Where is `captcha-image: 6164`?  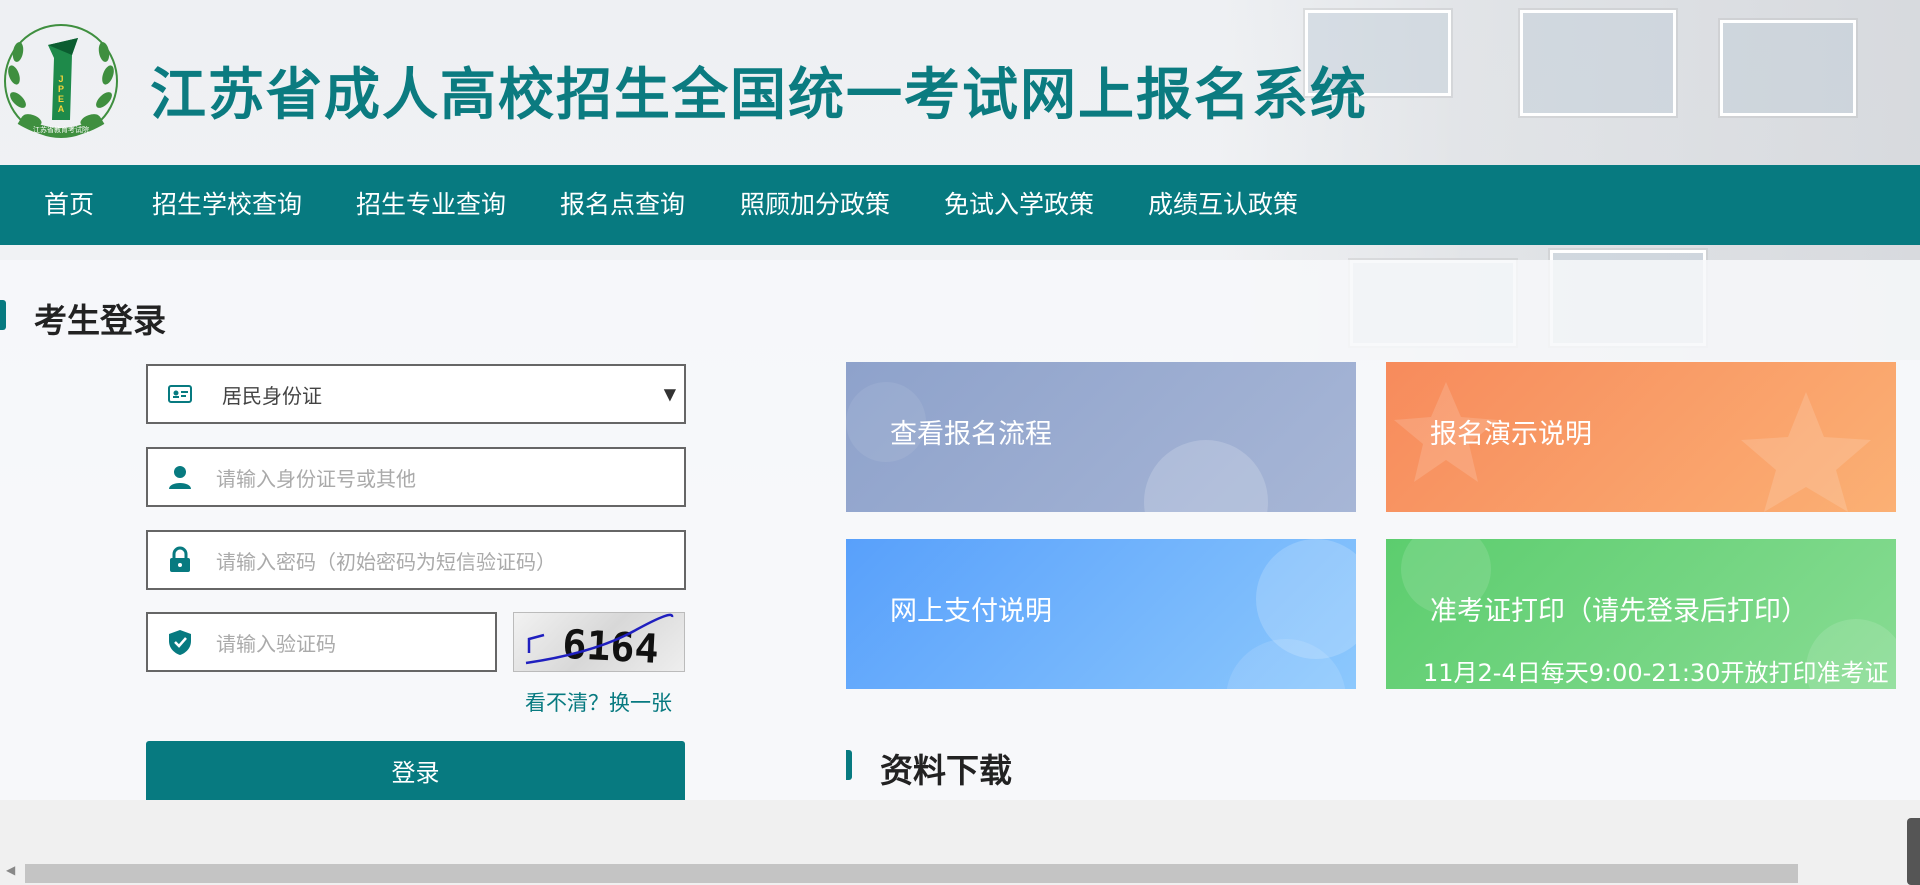
captcha-image: 6164 is located at coordinates (599, 642).